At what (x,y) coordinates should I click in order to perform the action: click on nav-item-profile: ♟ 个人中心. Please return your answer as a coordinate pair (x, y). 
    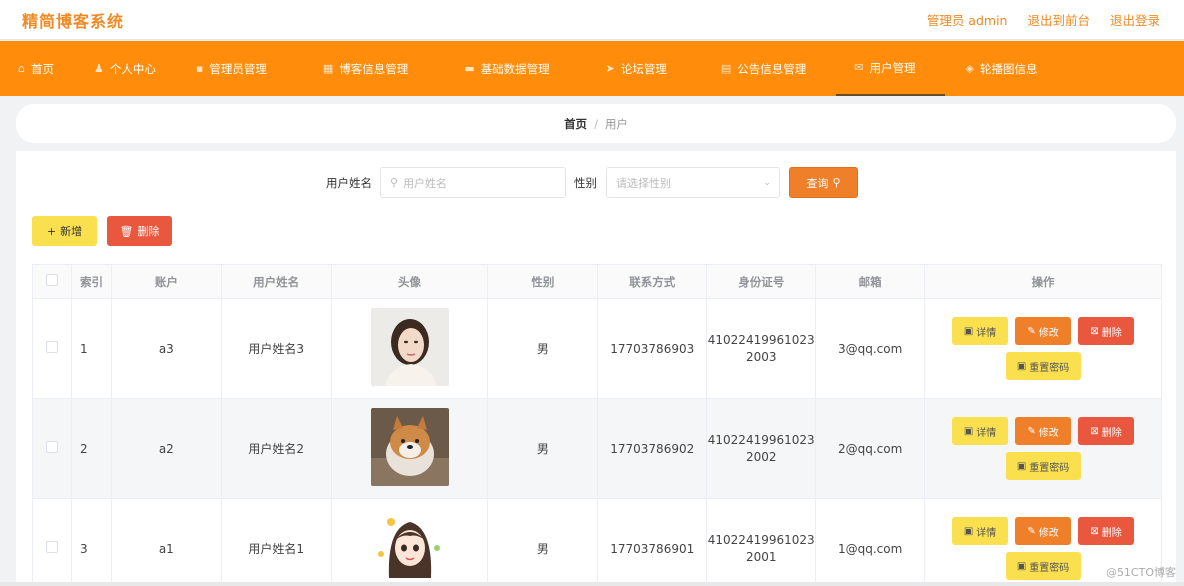
    Looking at the image, I should click on (130, 68).